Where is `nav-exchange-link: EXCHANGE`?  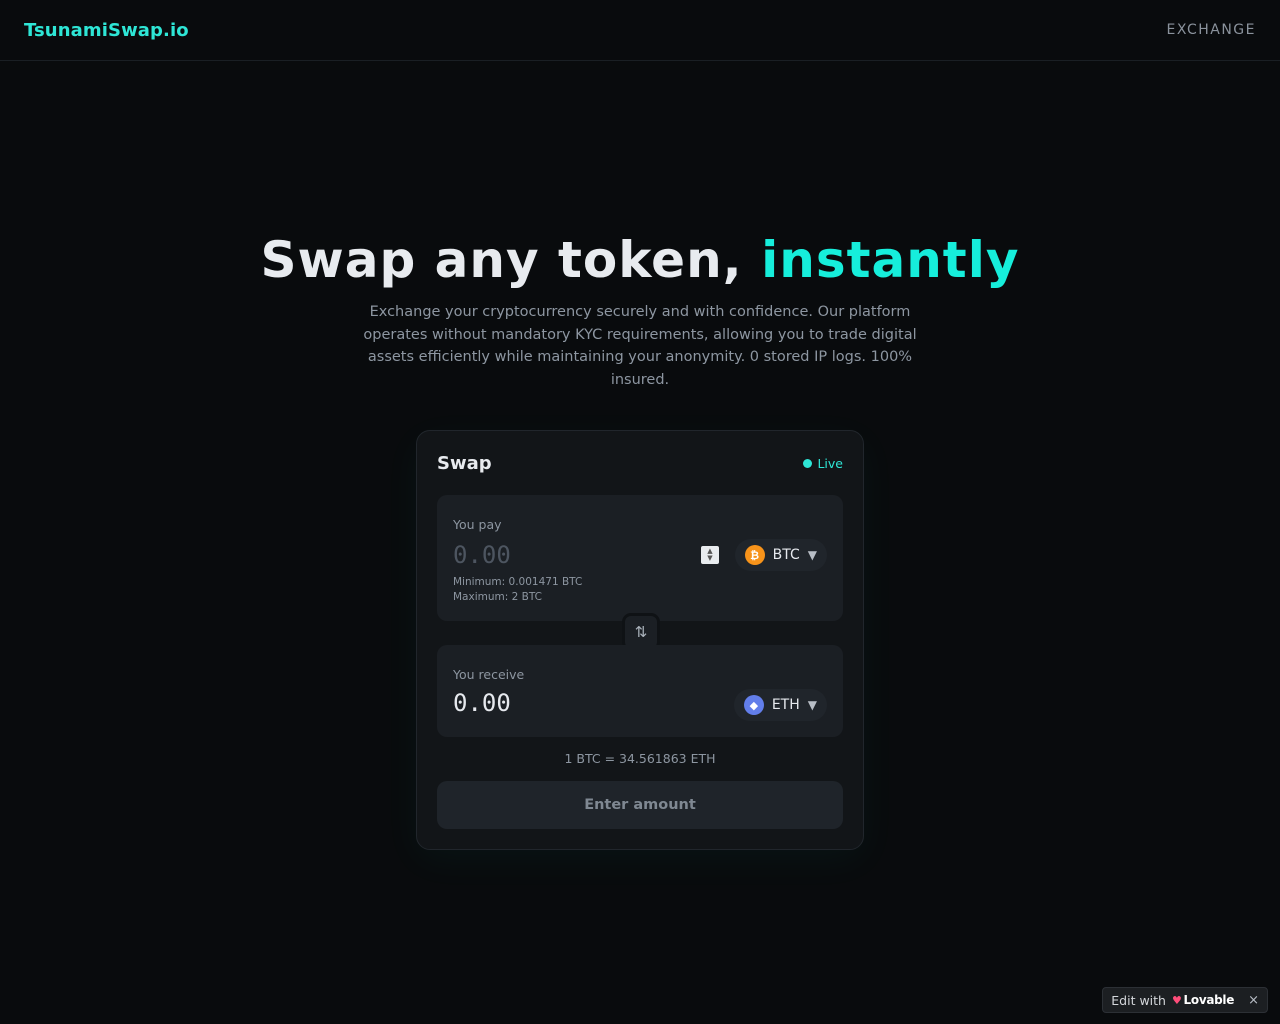
nav-exchange-link: EXCHANGE is located at coordinates (1211, 30).